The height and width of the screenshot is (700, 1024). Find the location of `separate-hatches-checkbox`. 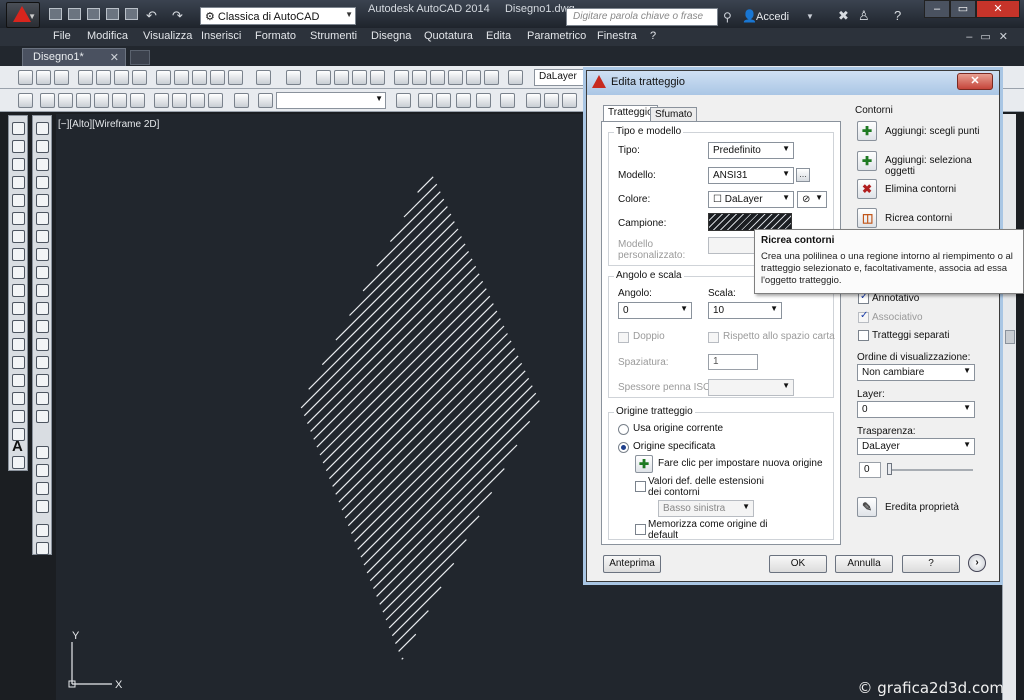

separate-hatches-checkbox is located at coordinates (863, 335).